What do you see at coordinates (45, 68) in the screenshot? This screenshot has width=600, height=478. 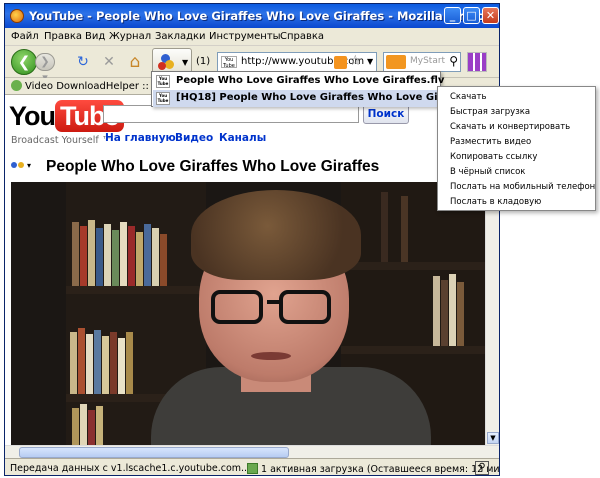 I see `forward-button: ❯ ▾` at bounding box center [45, 68].